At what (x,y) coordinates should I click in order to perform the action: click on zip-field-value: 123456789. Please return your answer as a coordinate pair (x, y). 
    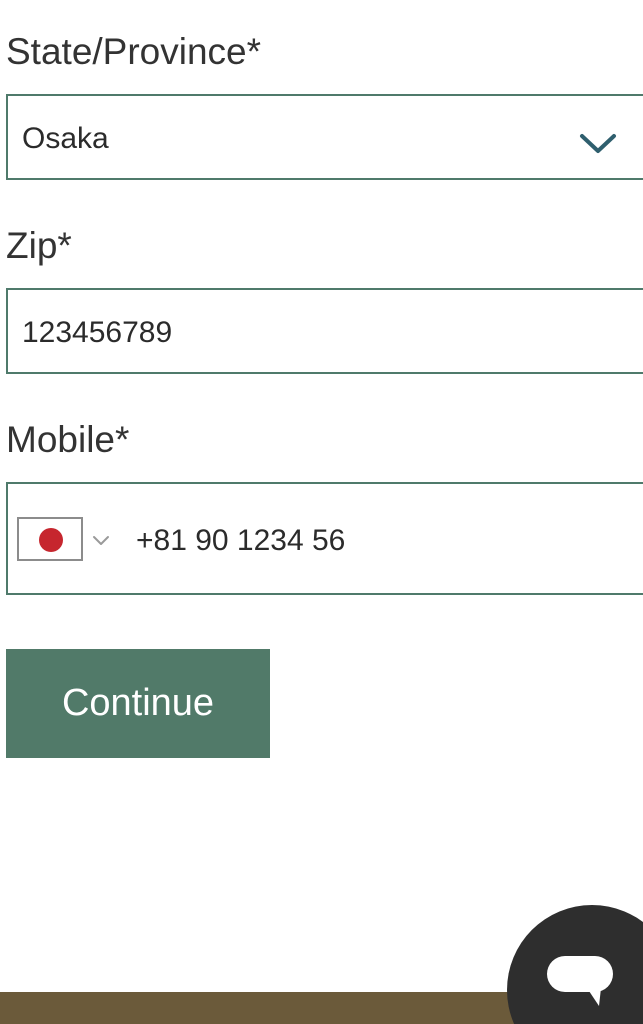
    Looking at the image, I should click on (97, 332).